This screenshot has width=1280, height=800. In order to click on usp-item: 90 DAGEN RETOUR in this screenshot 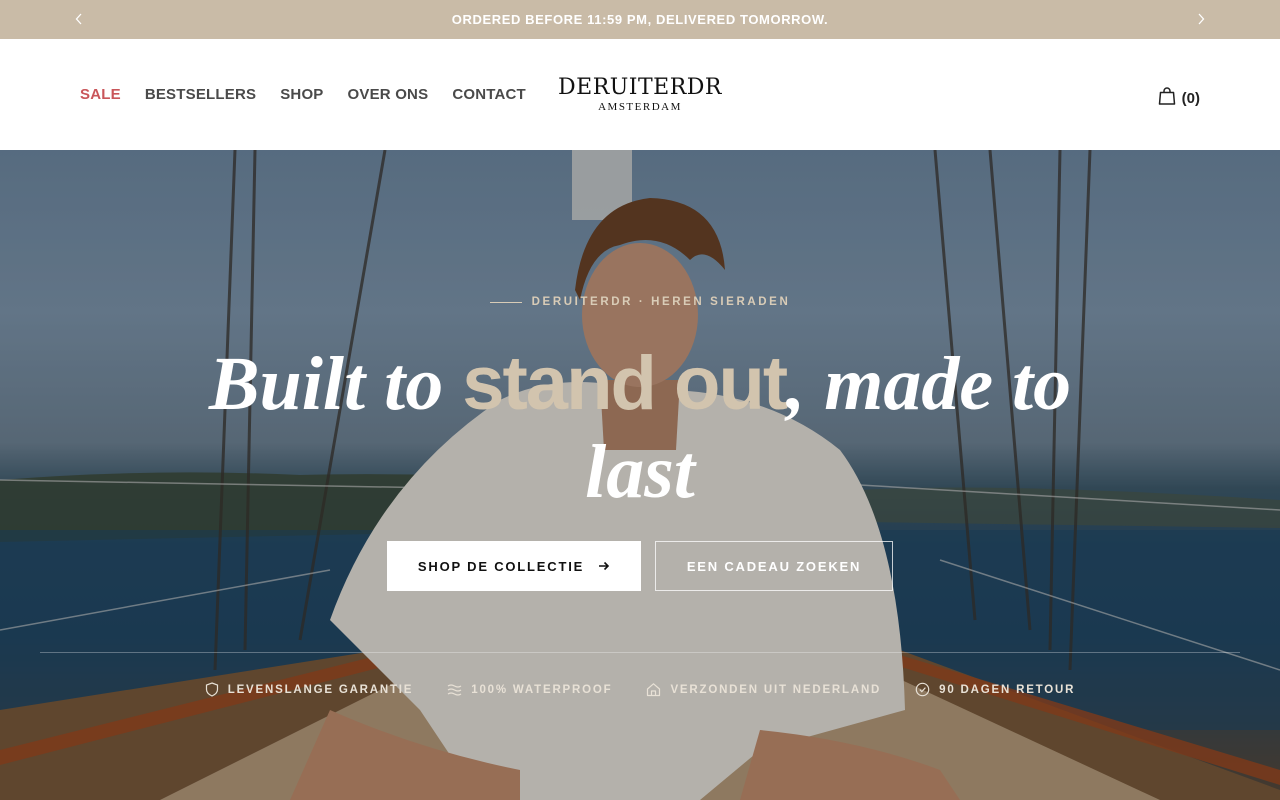, I will do `click(995, 689)`.